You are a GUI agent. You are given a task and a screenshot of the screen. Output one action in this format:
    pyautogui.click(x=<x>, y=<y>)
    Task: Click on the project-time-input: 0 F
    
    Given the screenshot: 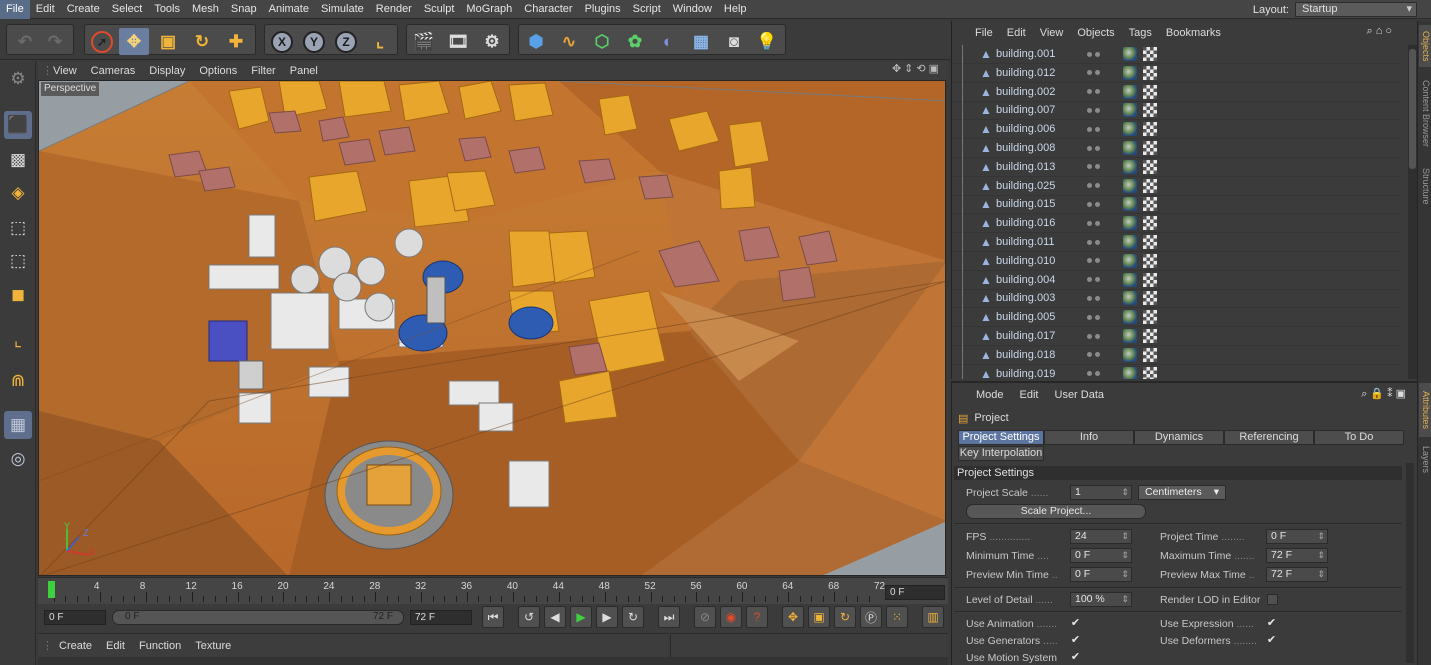 What is the action you would take?
    pyautogui.click(x=1297, y=536)
    